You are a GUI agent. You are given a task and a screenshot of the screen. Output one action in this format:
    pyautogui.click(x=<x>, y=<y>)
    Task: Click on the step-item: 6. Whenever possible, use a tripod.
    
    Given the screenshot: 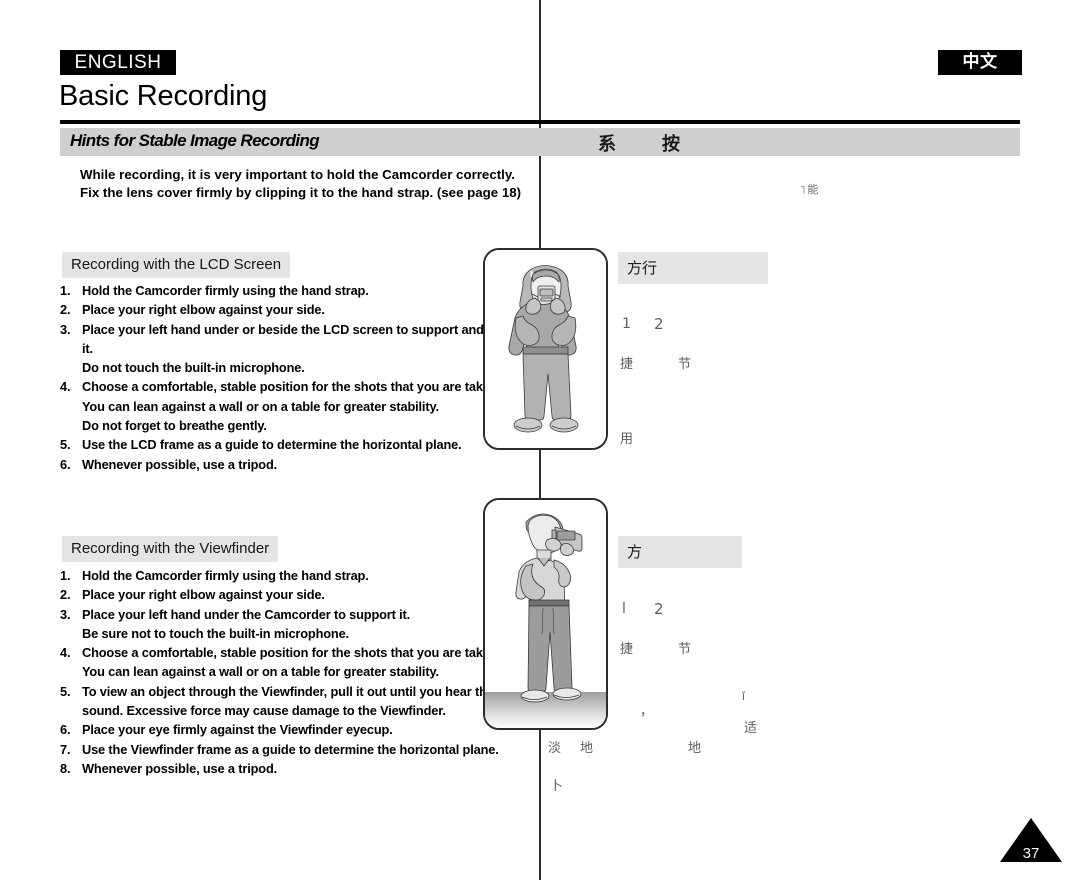 What is the action you would take?
    pyautogui.click(x=299, y=464)
    